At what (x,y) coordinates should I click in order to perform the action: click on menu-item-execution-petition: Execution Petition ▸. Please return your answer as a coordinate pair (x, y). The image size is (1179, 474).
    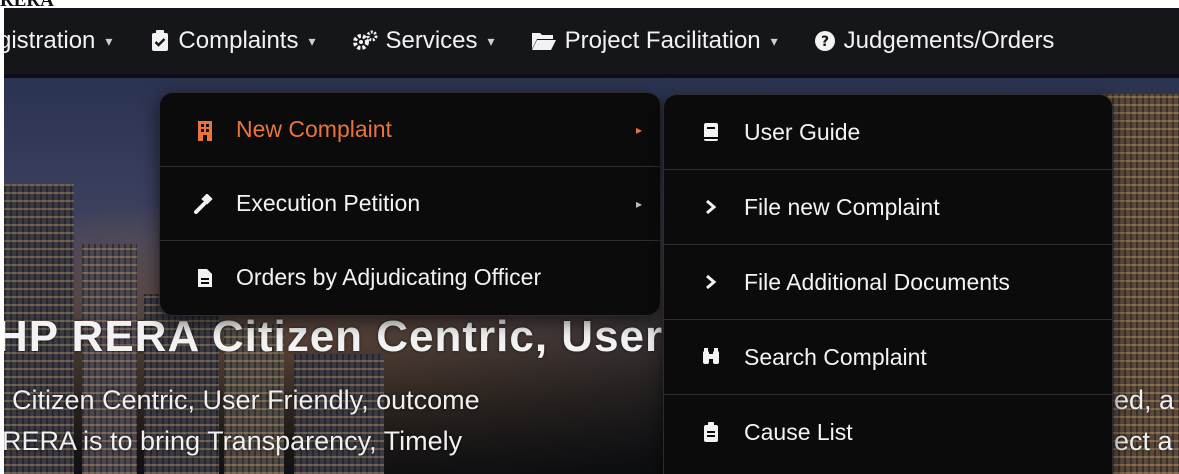
    Looking at the image, I should click on (410, 204).